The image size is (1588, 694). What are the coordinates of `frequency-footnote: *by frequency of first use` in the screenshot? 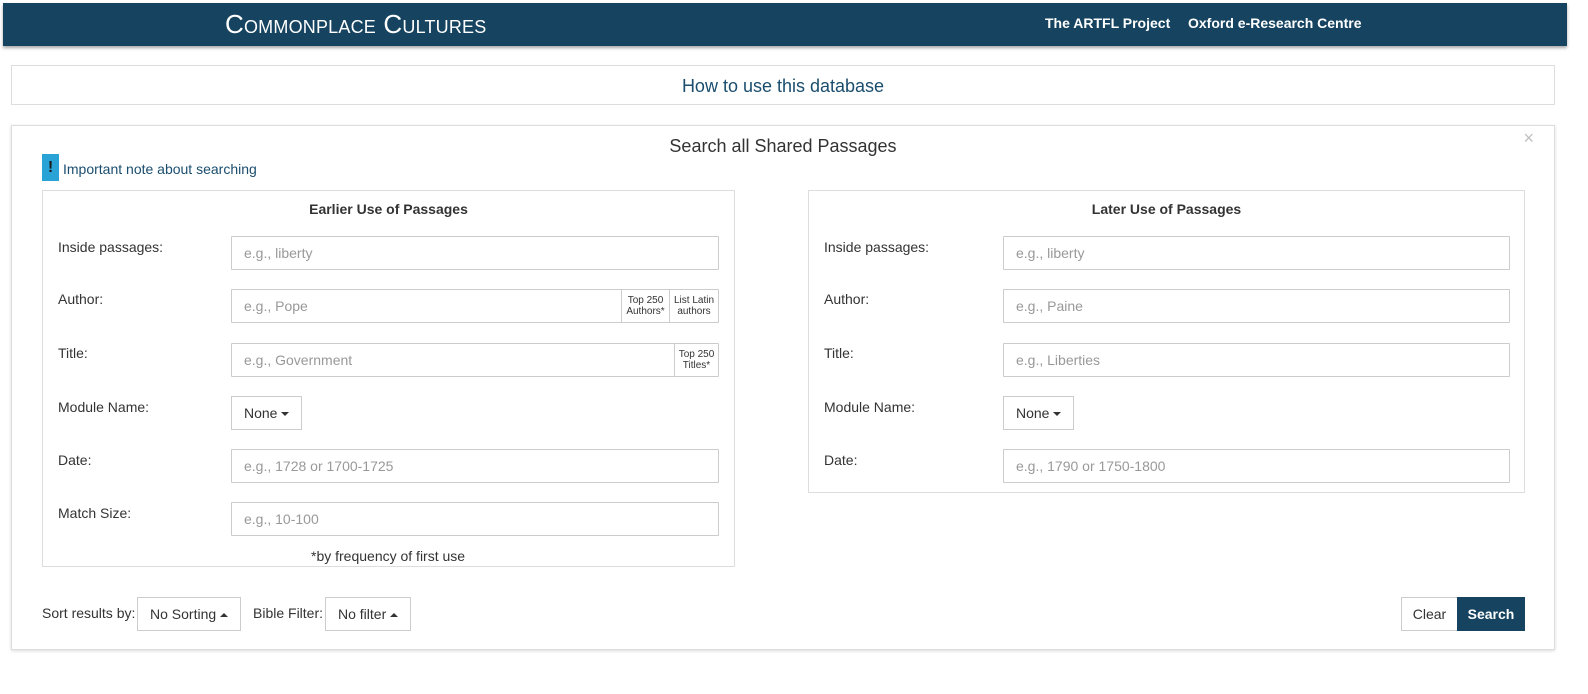 It's located at (388, 556).